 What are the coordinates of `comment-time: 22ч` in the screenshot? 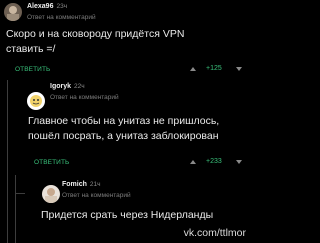 It's located at (79, 86).